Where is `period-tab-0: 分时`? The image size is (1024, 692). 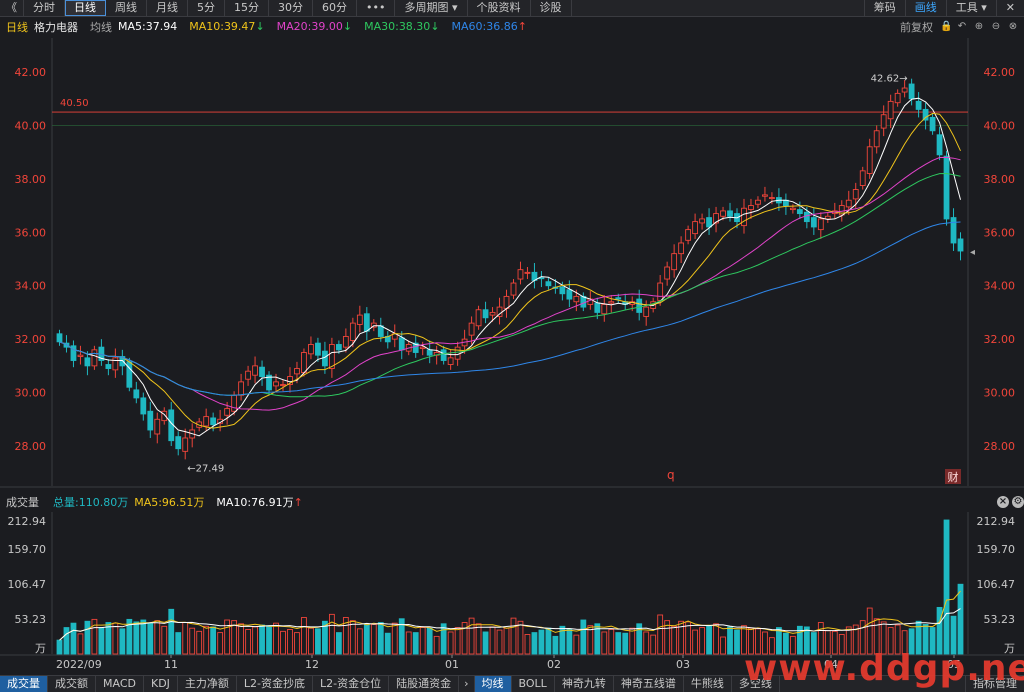
period-tab-0: 分时 is located at coordinates (44, 8).